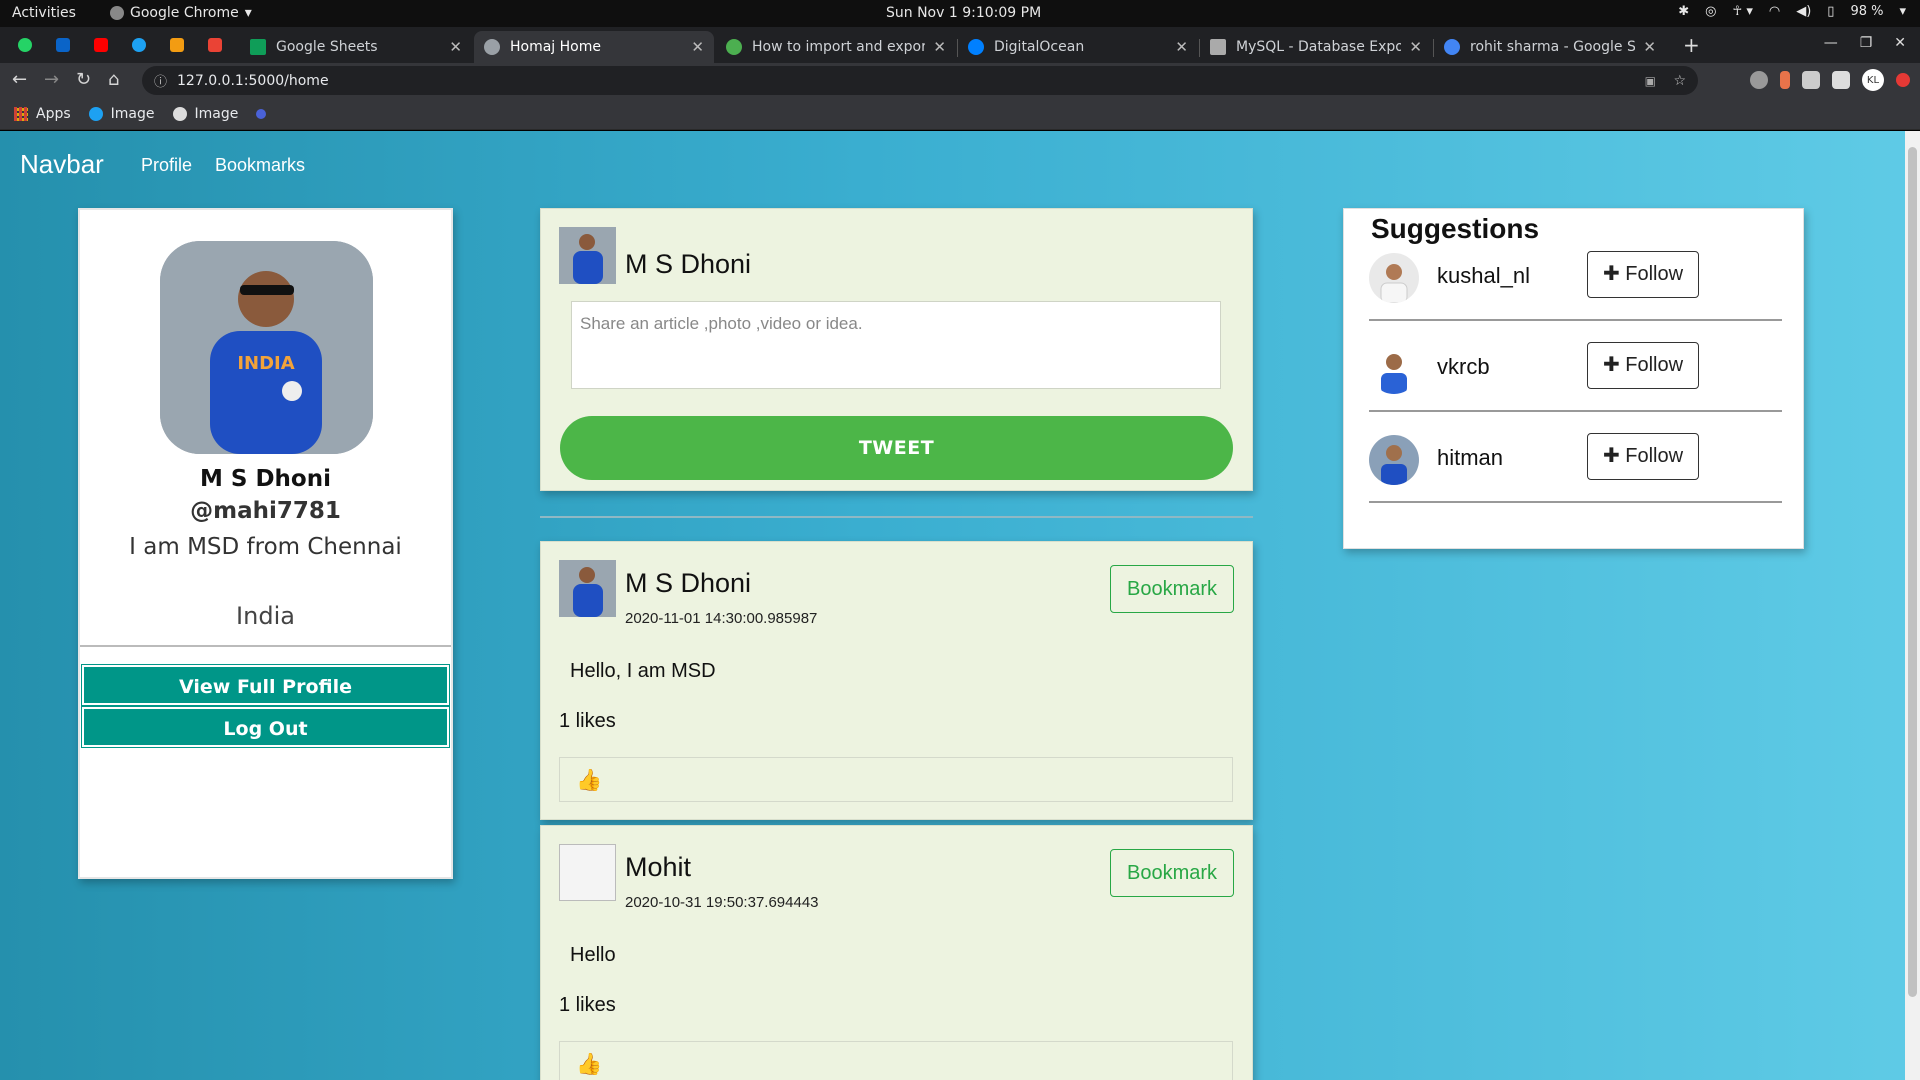 This screenshot has width=1920, height=1080. What do you see at coordinates (1759, 80) in the screenshot?
I see `extension-cloud-icon` at bounding box center [1759, 80].